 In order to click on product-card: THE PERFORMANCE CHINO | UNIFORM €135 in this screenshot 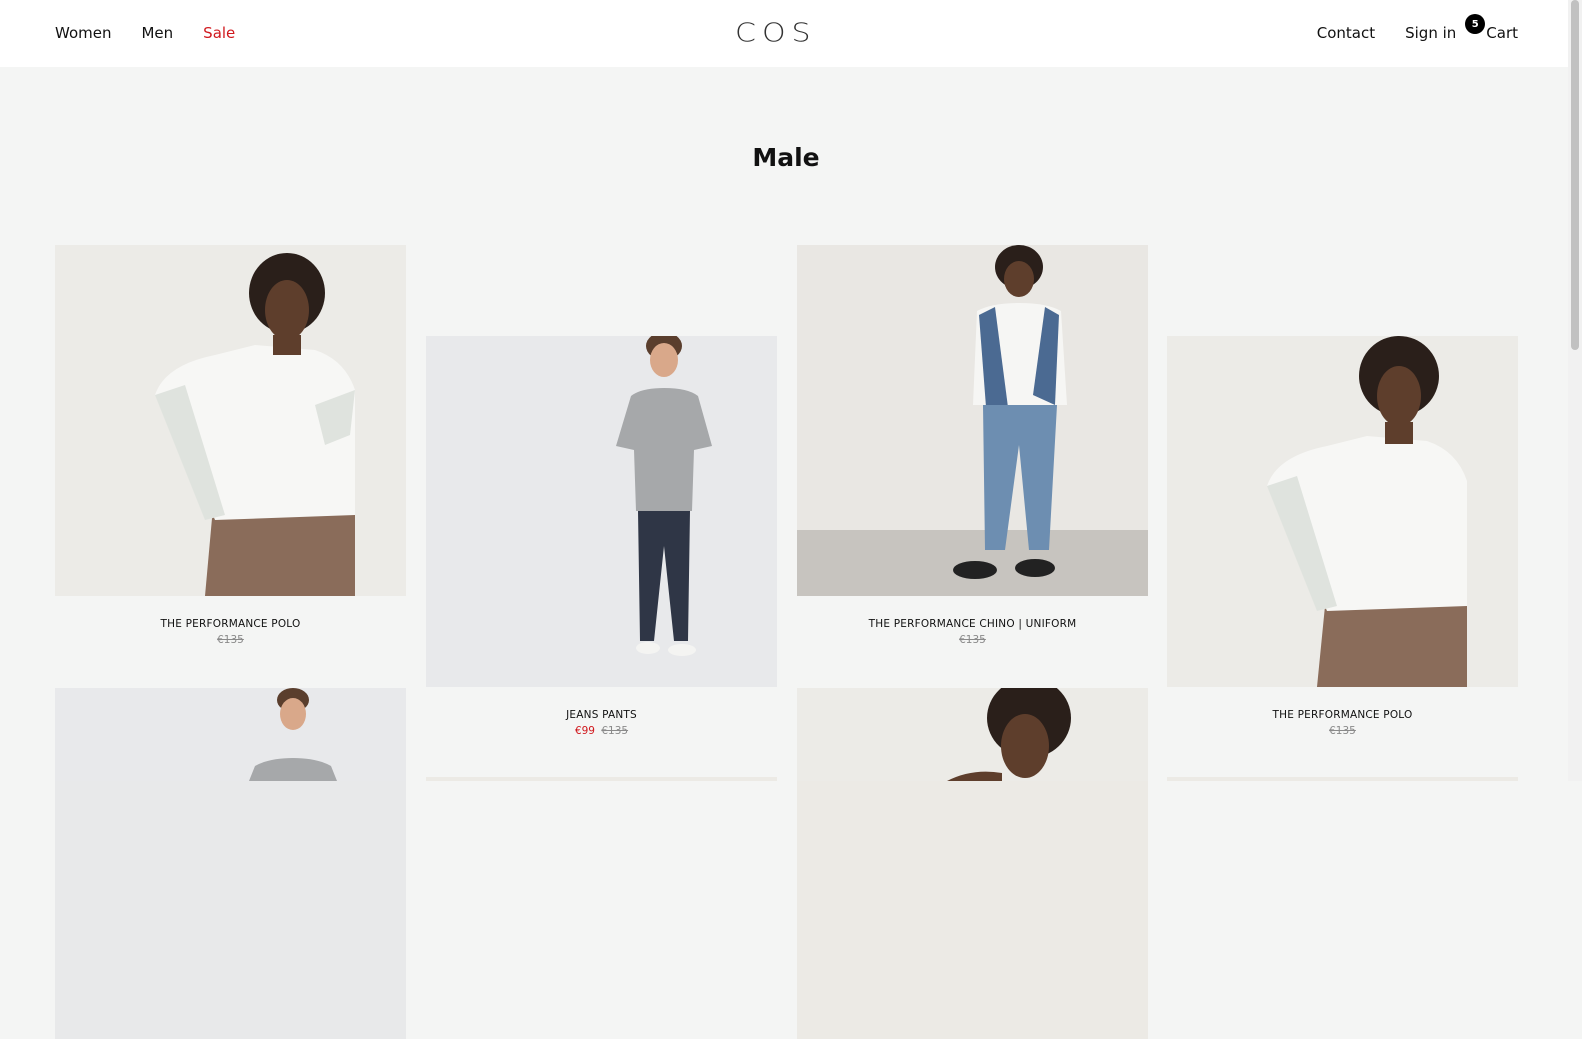, I will do `click(972, 445)`.